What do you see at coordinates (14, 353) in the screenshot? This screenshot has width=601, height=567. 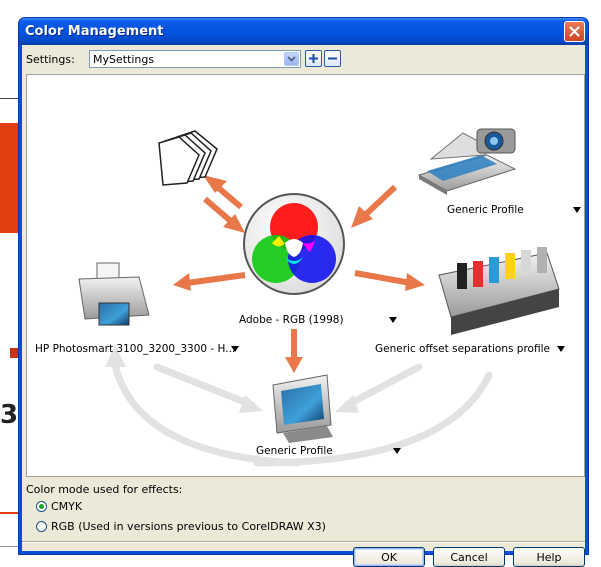 I see `background-red-mark` at bounding box center [14, 353].